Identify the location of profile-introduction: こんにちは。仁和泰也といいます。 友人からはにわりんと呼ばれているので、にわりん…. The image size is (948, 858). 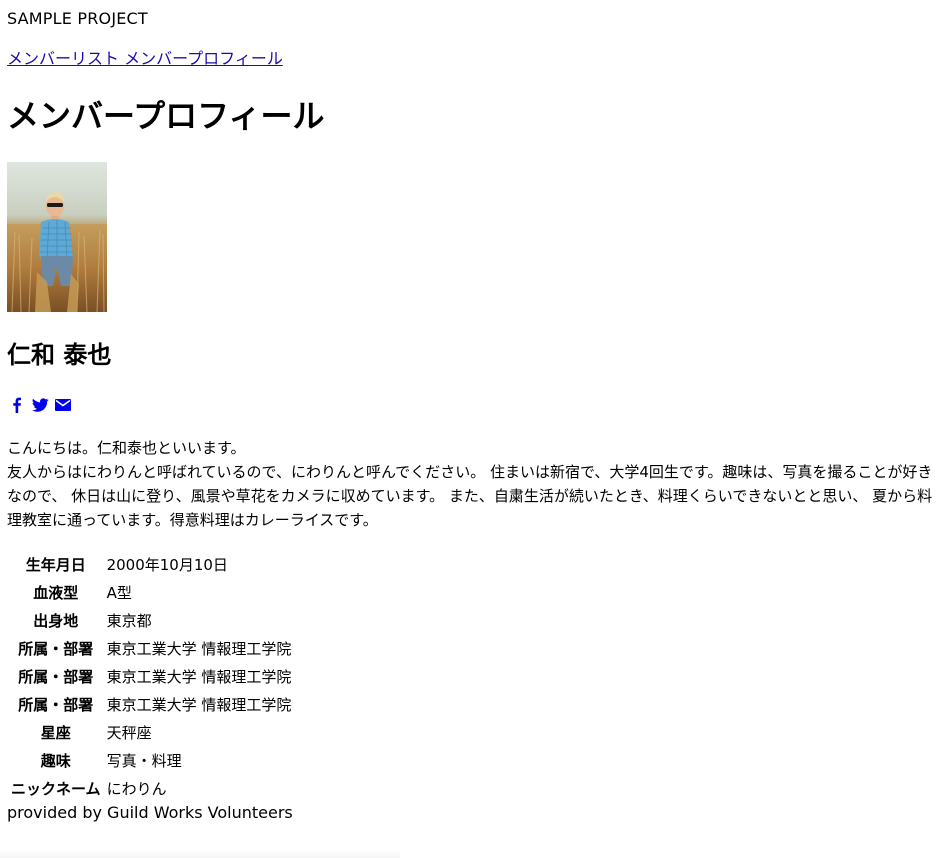
(476, 484).